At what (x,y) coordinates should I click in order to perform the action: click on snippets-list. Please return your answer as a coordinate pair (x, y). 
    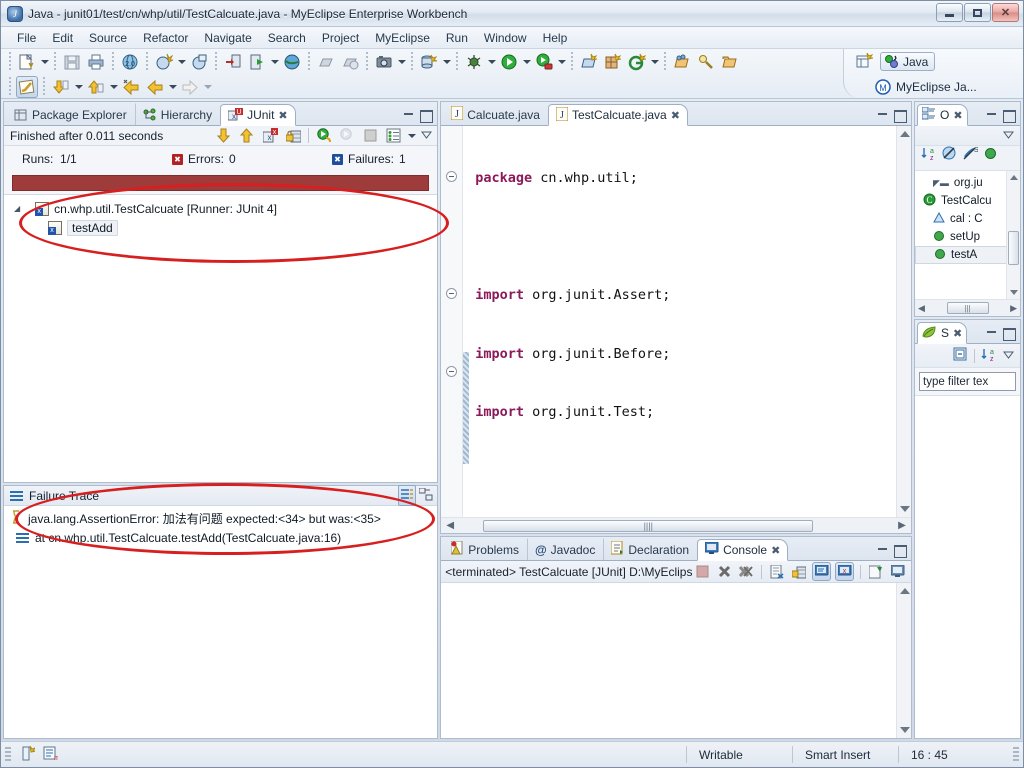
    Looking at the image, I should click on (967, 566).